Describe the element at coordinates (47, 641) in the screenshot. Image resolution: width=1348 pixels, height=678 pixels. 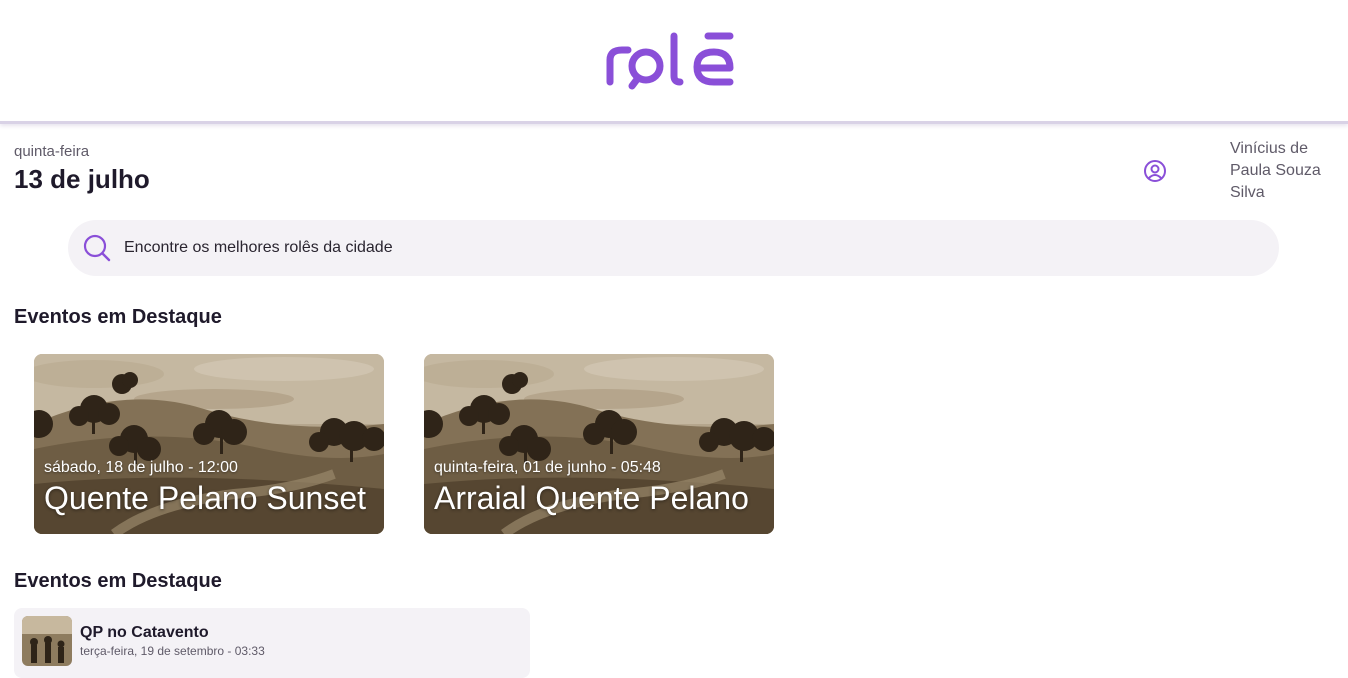
I see `event-thumbnail` at that location.